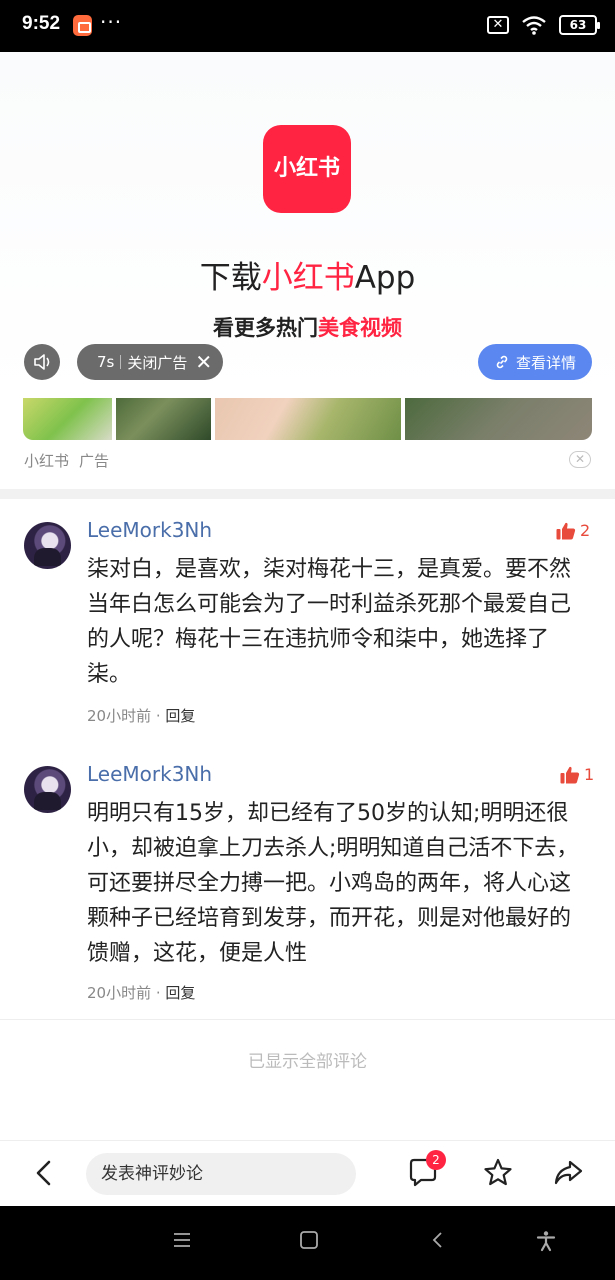 The height and width of the screenshot is (1280, 615). What do you see at coordinates (498, 25) in the screenshot?
I see `sim-off-icon: ✕` at bounding box center [498, 25].